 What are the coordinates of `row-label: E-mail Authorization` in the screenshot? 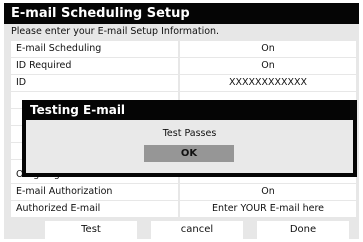 It's located at (94, 192).